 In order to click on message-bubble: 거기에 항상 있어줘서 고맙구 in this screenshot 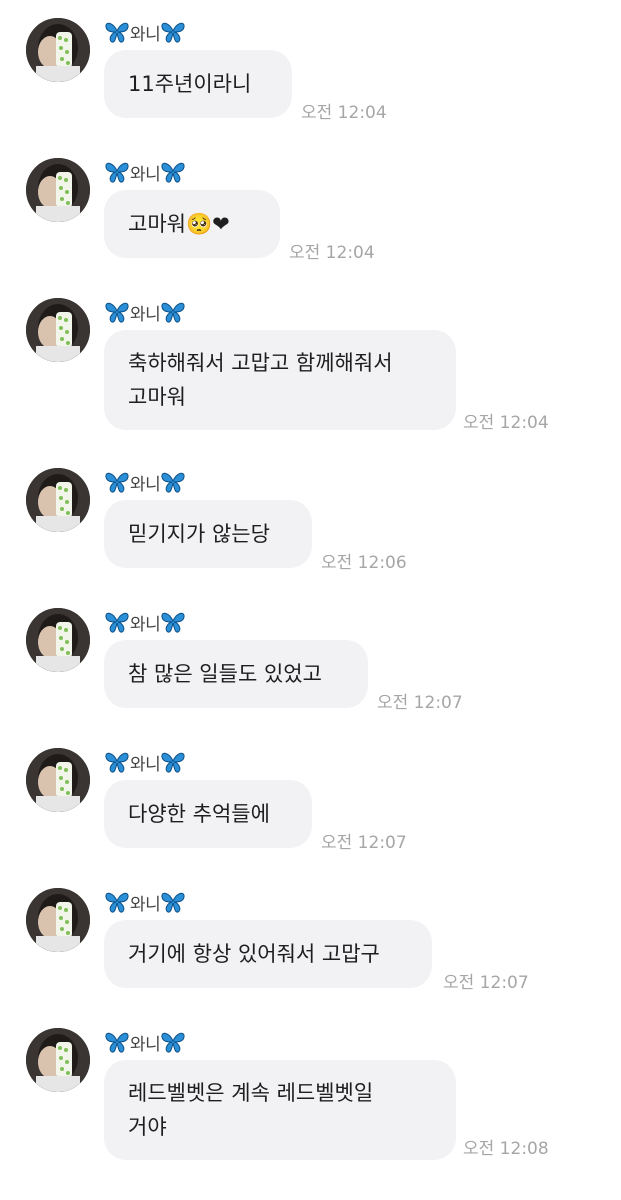, I will do `click(268, 954)`.